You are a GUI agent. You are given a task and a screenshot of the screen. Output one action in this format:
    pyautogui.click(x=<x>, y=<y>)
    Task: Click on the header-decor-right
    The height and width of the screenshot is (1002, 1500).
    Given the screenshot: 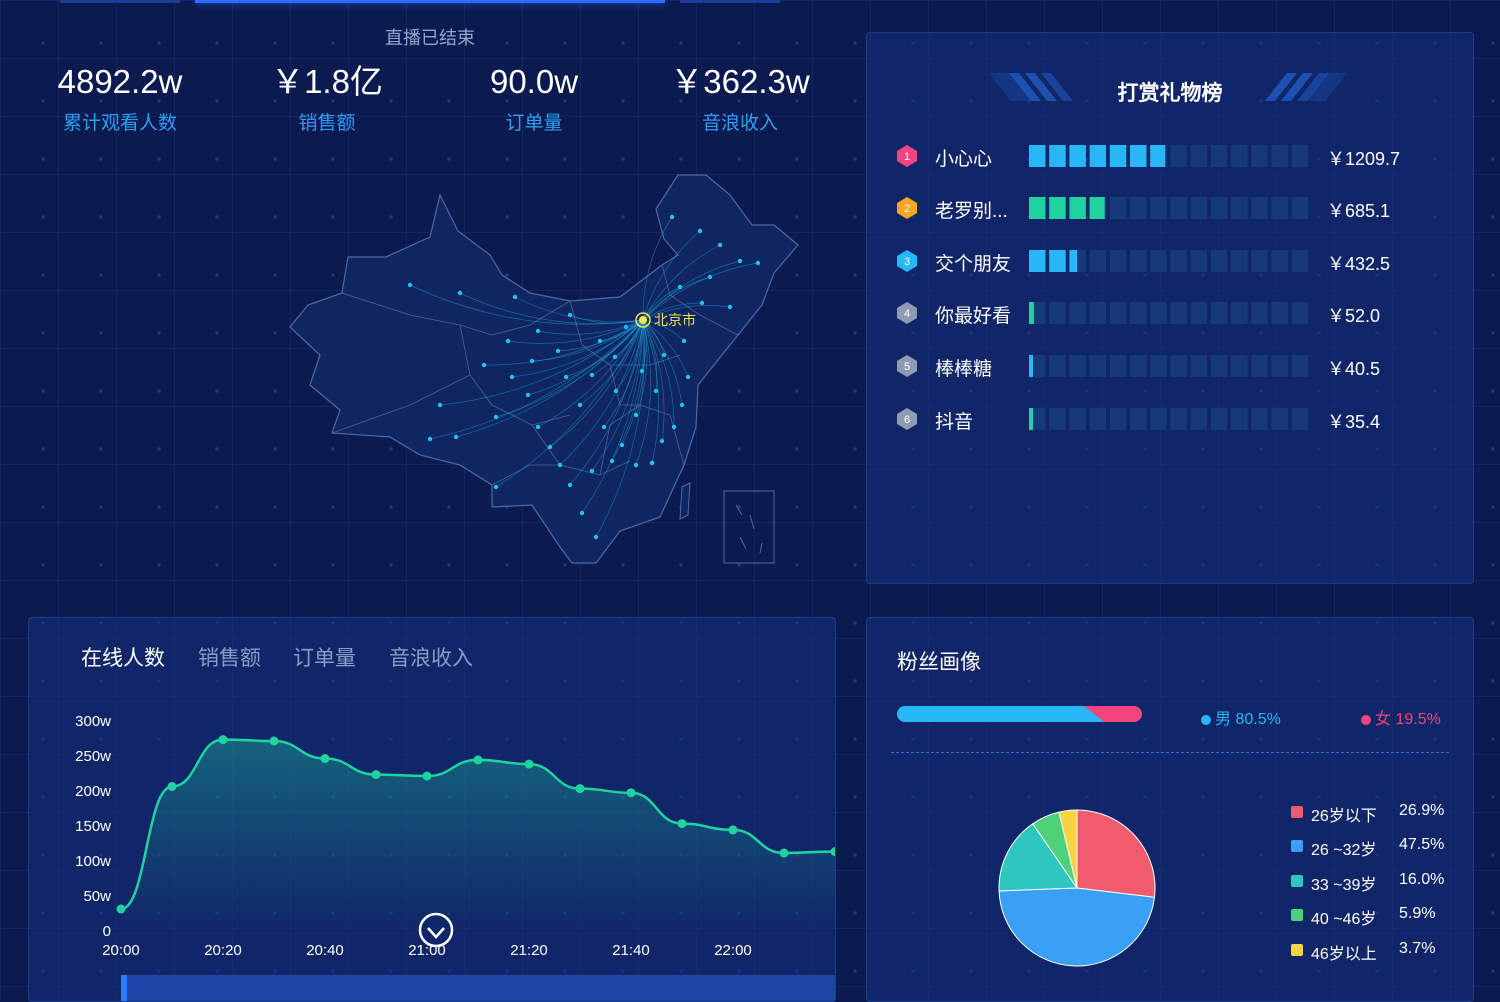 What is the action you would take?
    pyautogui.click(x=730, y=1)
    